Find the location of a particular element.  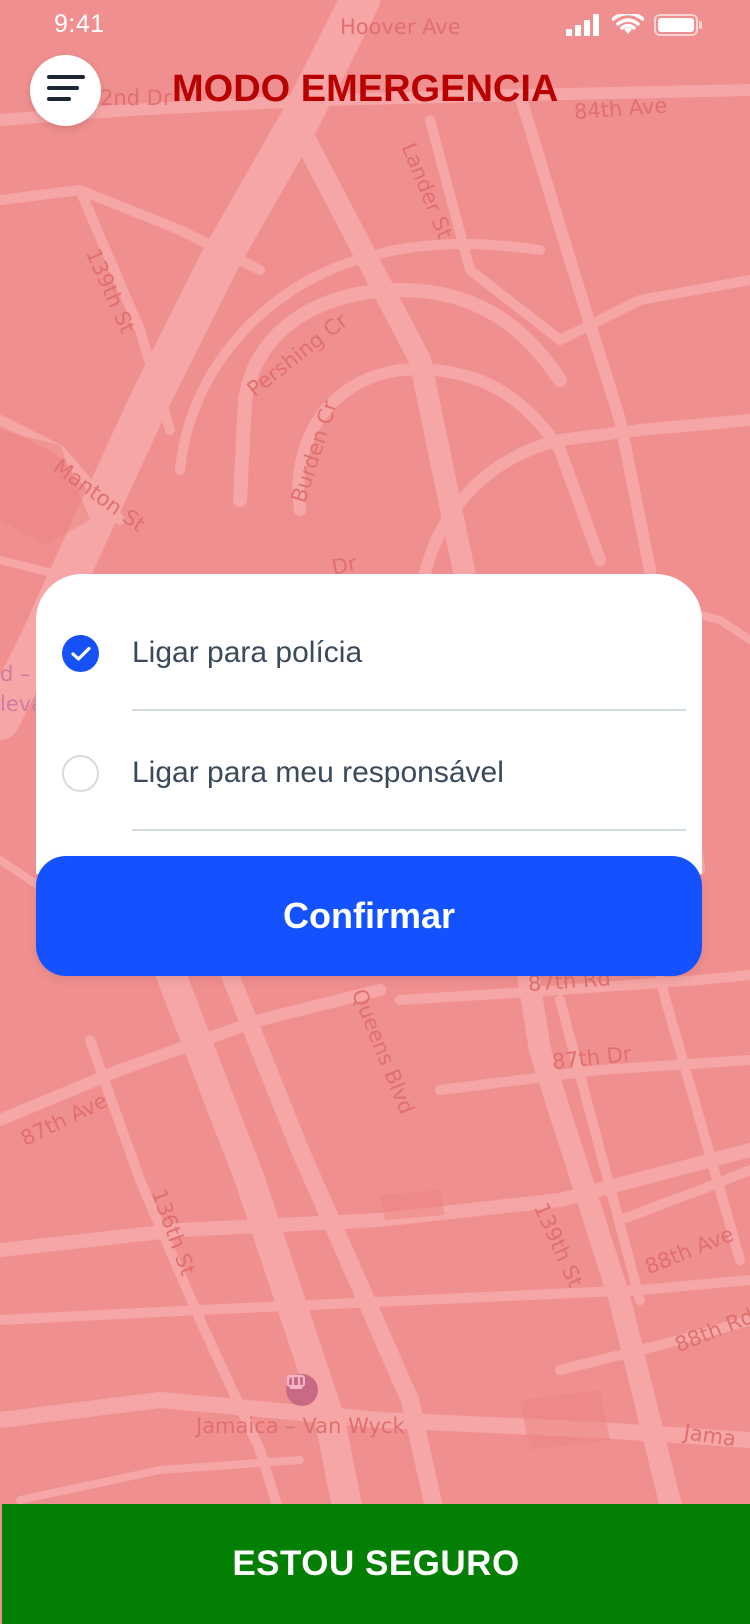

safe-button: ESTOU SEGURO is located at coordinates (376, 1564).